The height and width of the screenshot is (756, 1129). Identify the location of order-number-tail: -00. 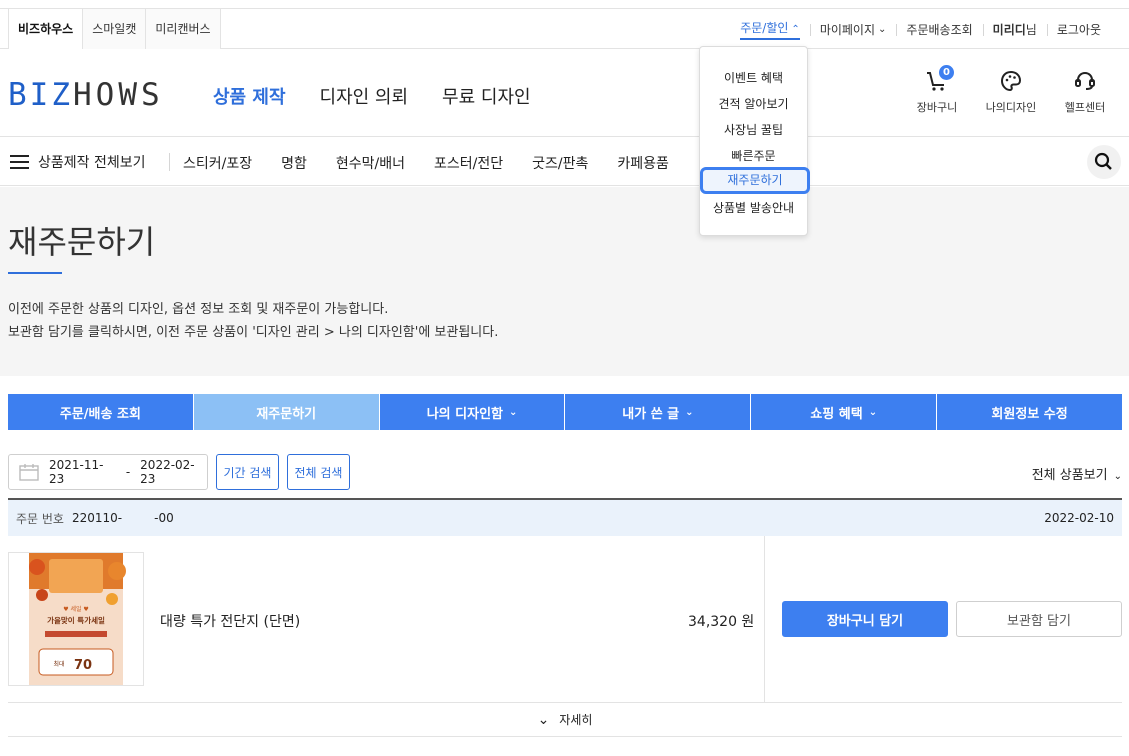
(164, 518).